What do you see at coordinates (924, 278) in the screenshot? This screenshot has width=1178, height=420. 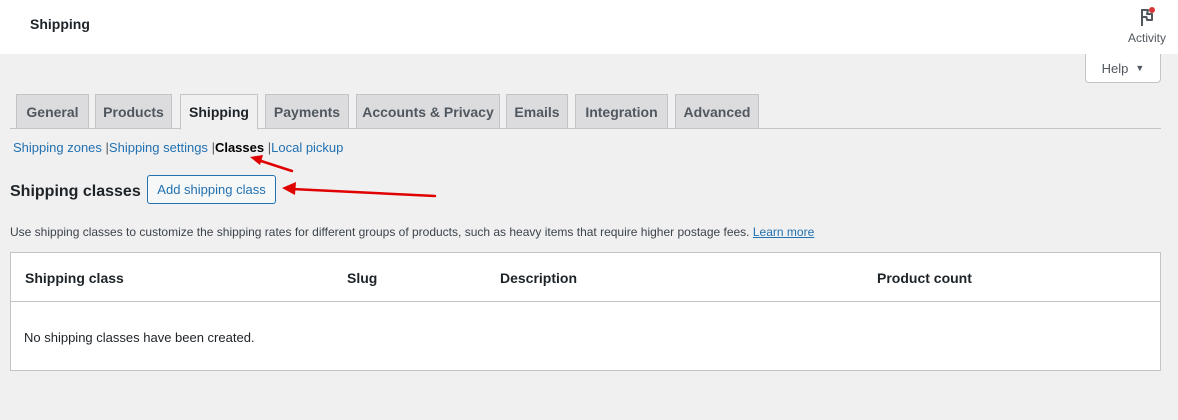 I see `column-header-product-count: Product count` at bounding box center [924, 278].